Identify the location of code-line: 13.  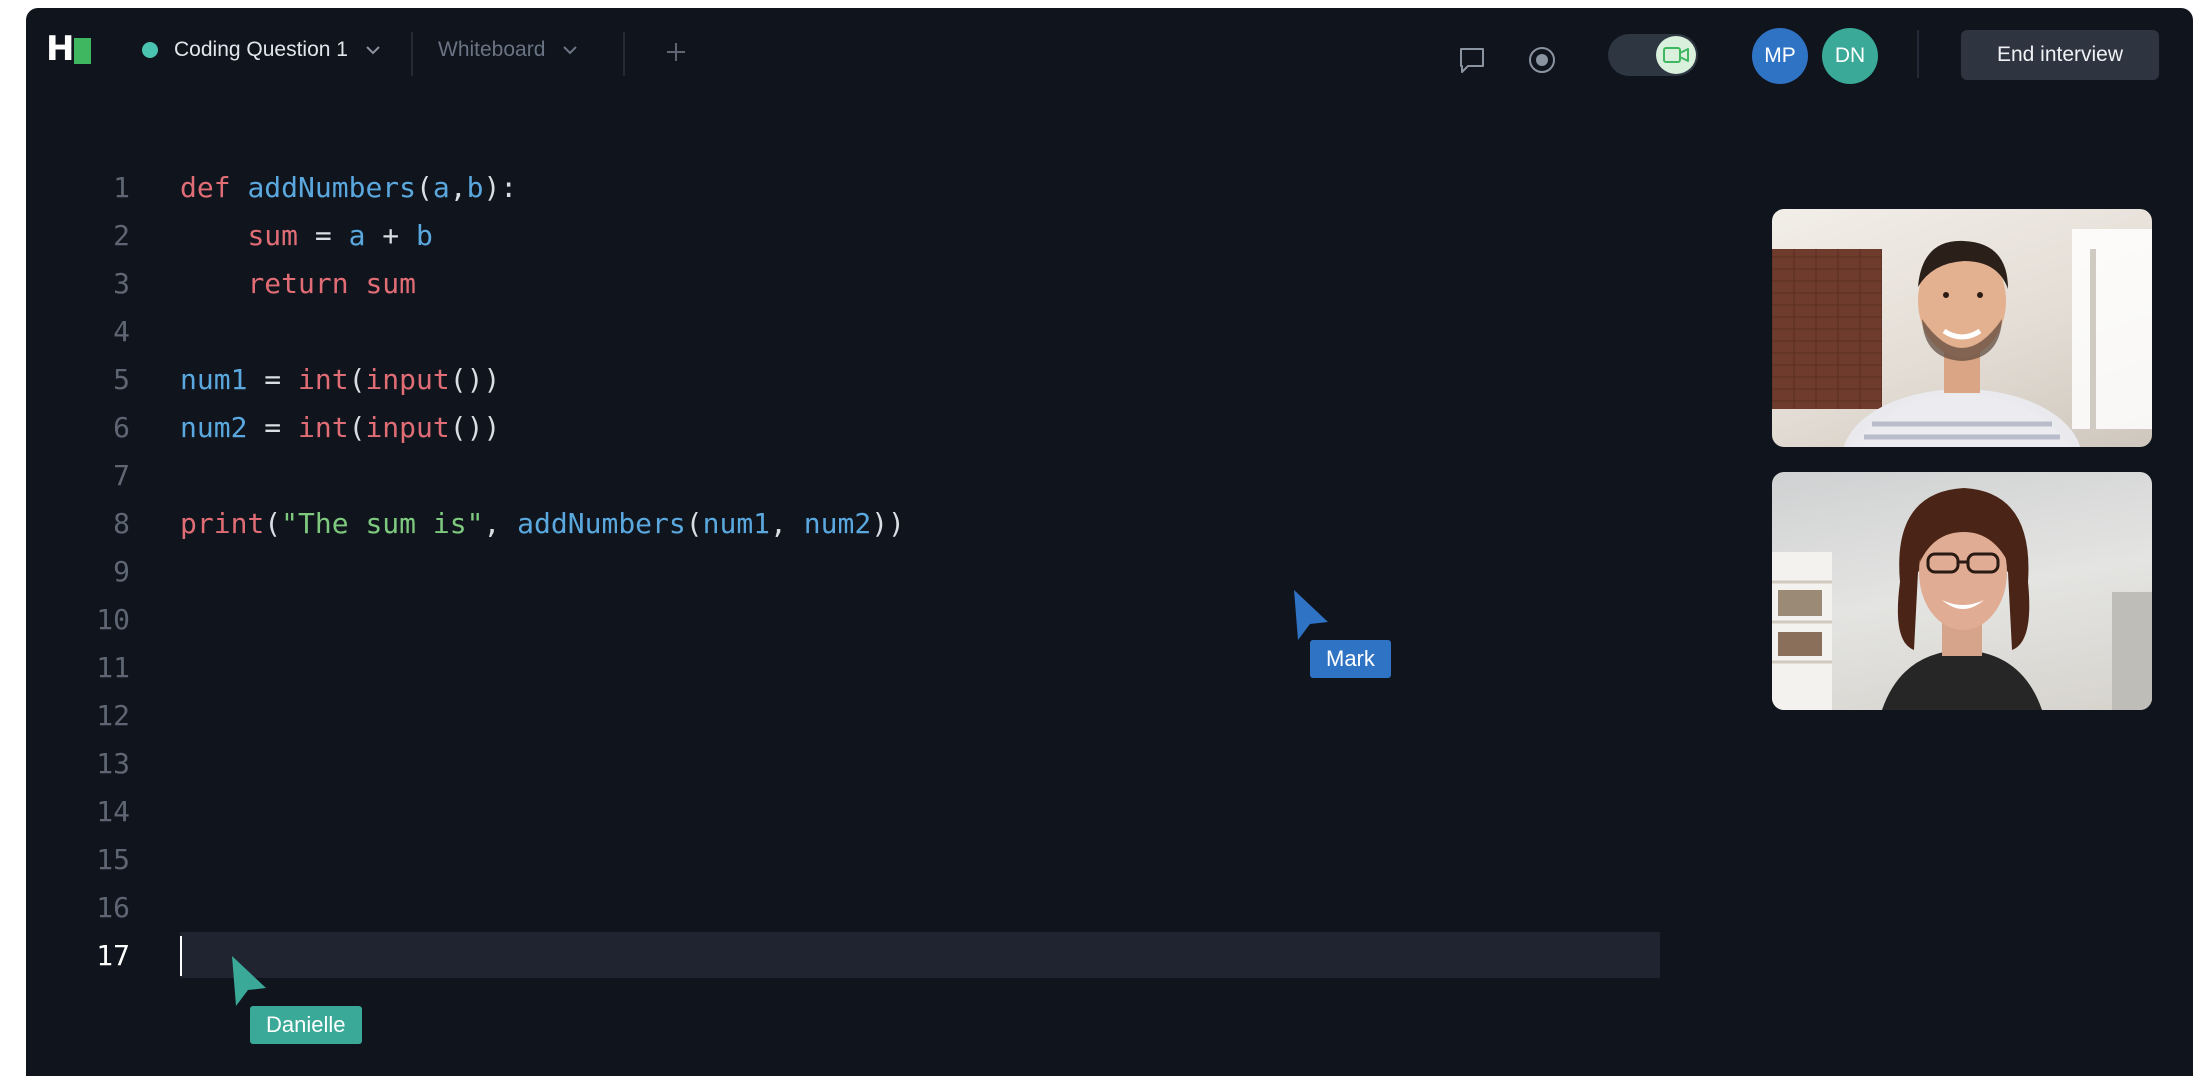
(846, 764).